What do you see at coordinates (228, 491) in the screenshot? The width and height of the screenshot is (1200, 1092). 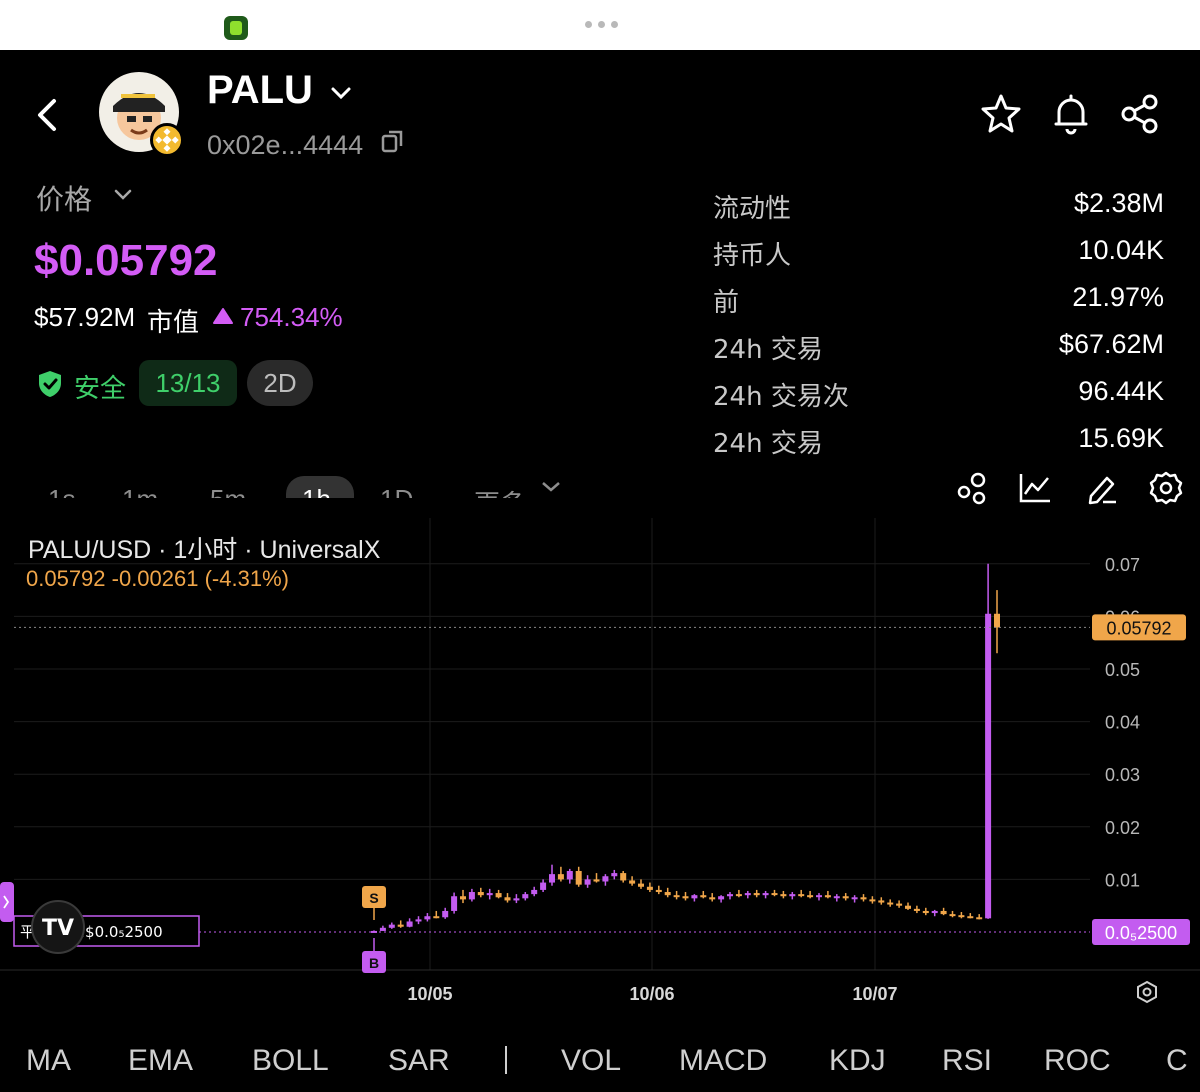 I see `tab-timeframe-5m: 5m` at bounding box center [228, 491].